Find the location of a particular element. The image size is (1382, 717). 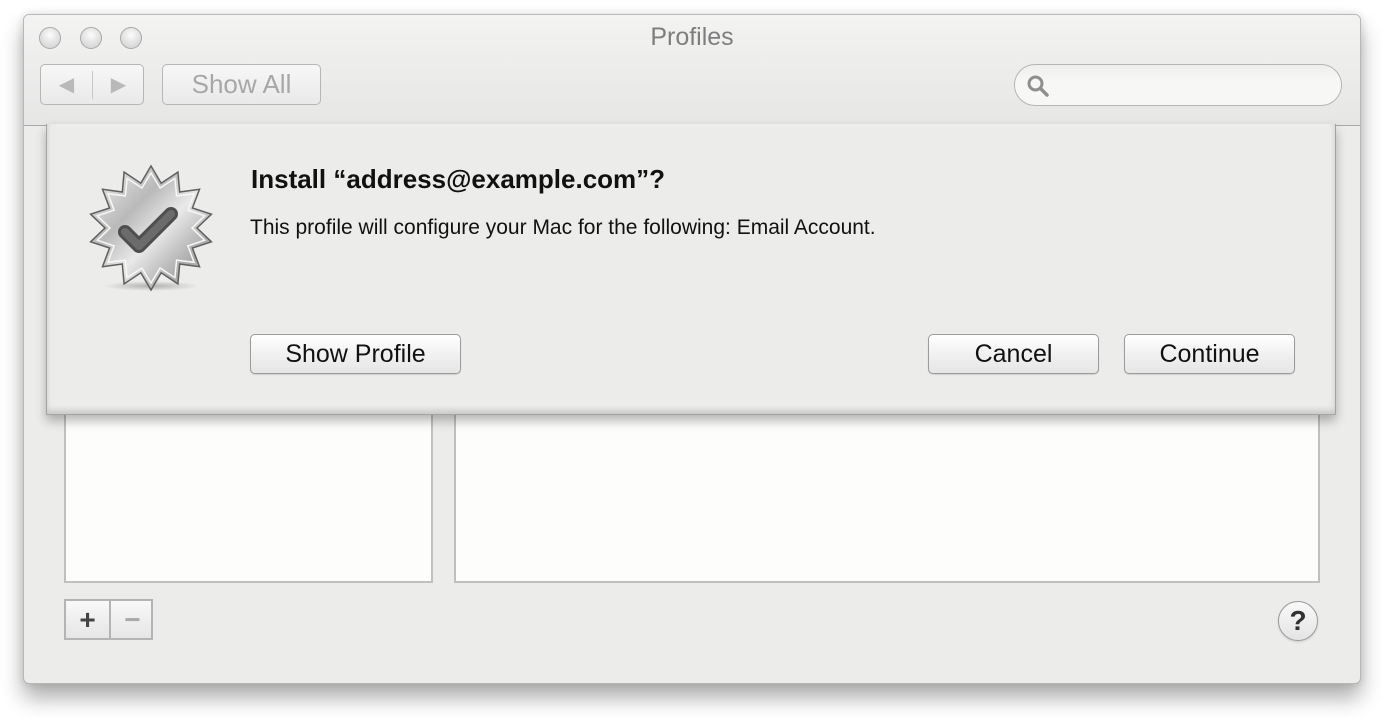

forward-arrow-icon: ▶ is located at coordinates (118, 85).